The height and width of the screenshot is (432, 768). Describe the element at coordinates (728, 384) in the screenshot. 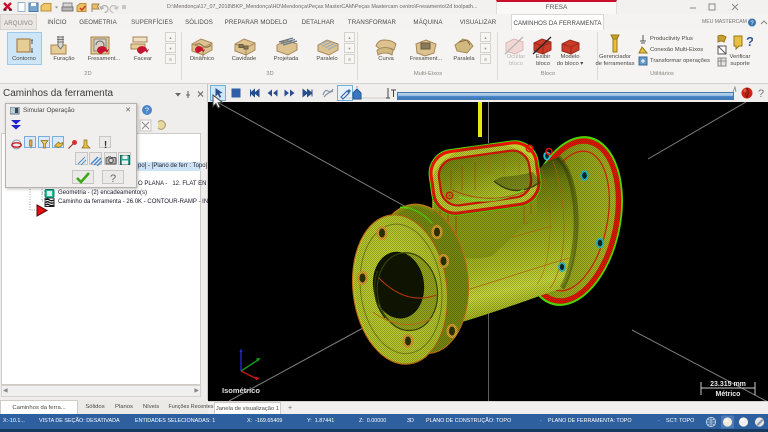

I see `svg-text: 23.315 mm` at that location.